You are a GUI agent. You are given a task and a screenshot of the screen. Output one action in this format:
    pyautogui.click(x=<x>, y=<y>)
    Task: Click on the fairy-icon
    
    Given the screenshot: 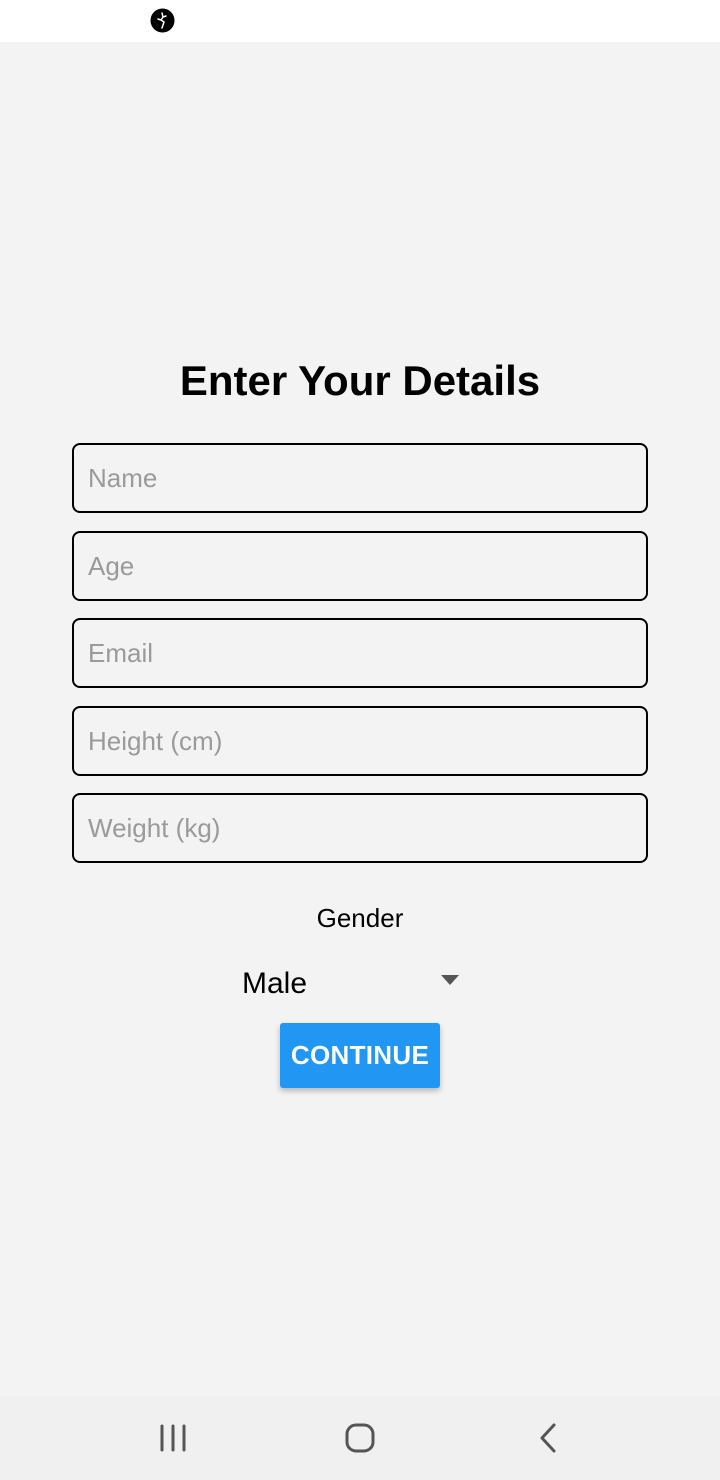 What is the action you would take?
    pyautogui.click(x=162, y=20)
    